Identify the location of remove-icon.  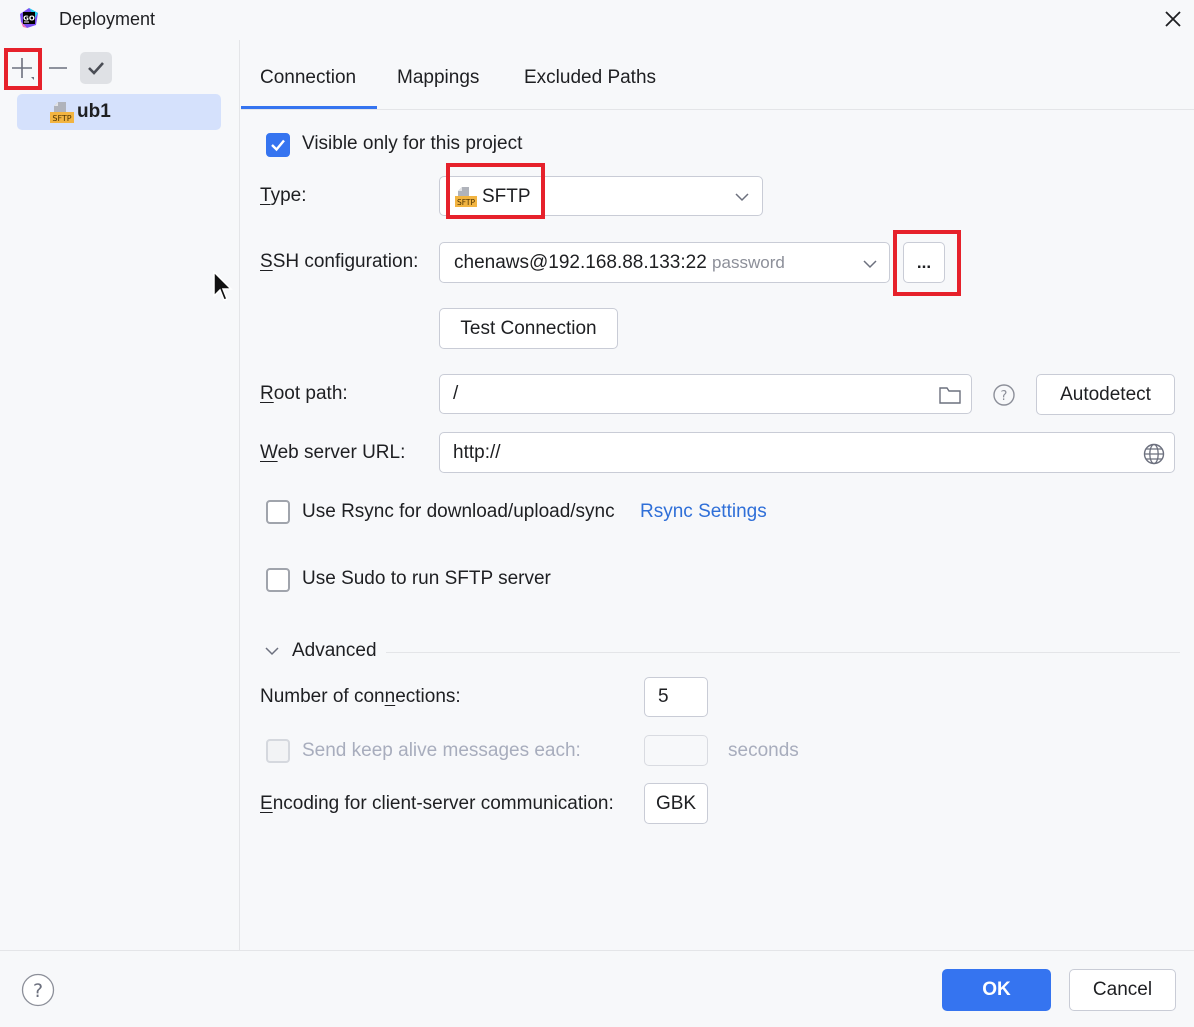
(58, 68).